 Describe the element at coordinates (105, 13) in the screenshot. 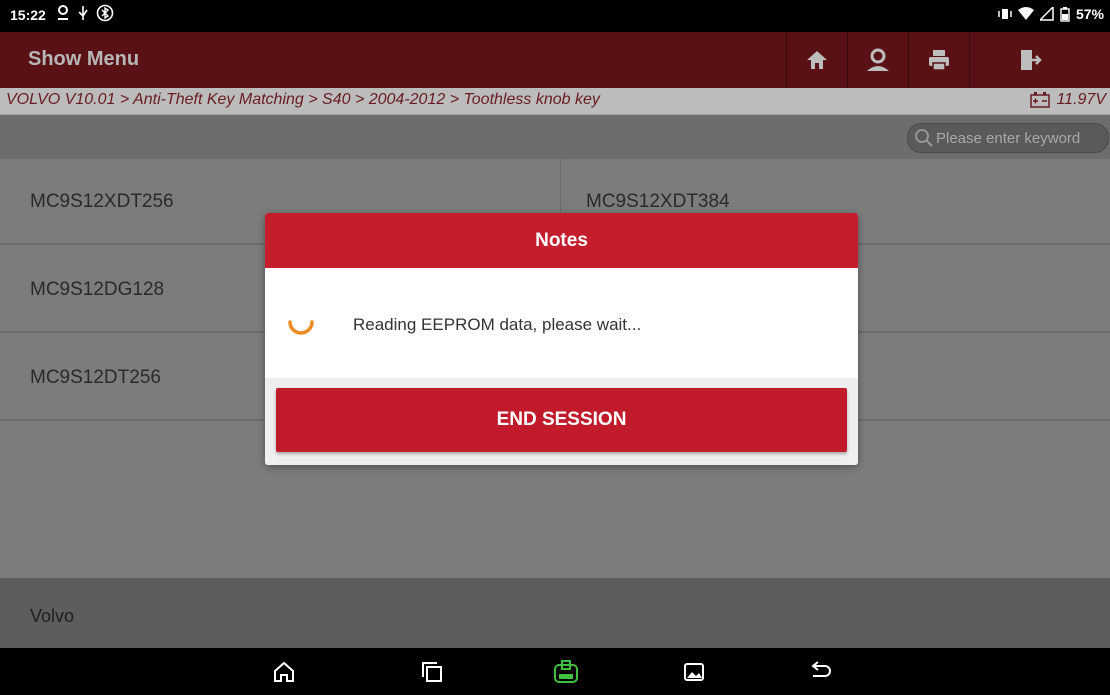

I see `bluetooth-icon` at that location.